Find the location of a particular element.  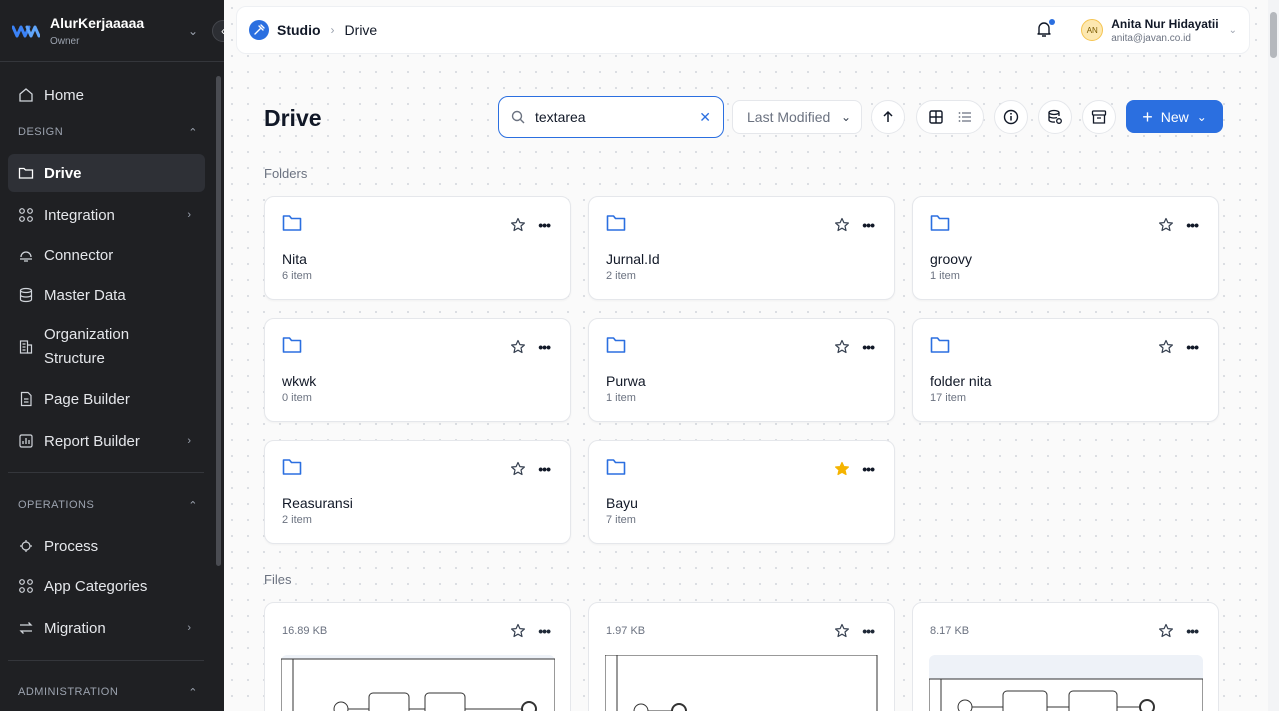

sidebar-item-page-builder: Page Builder is located at coordinates (106, 399).